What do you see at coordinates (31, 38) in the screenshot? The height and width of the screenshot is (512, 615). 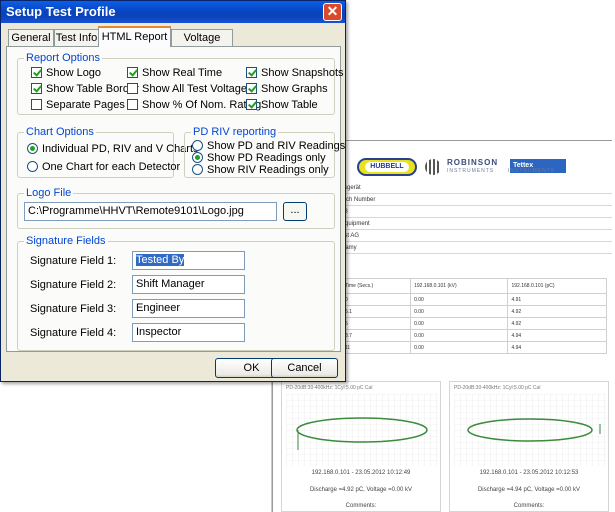 I see `tab-general: General` at bounding box center [31, 38].